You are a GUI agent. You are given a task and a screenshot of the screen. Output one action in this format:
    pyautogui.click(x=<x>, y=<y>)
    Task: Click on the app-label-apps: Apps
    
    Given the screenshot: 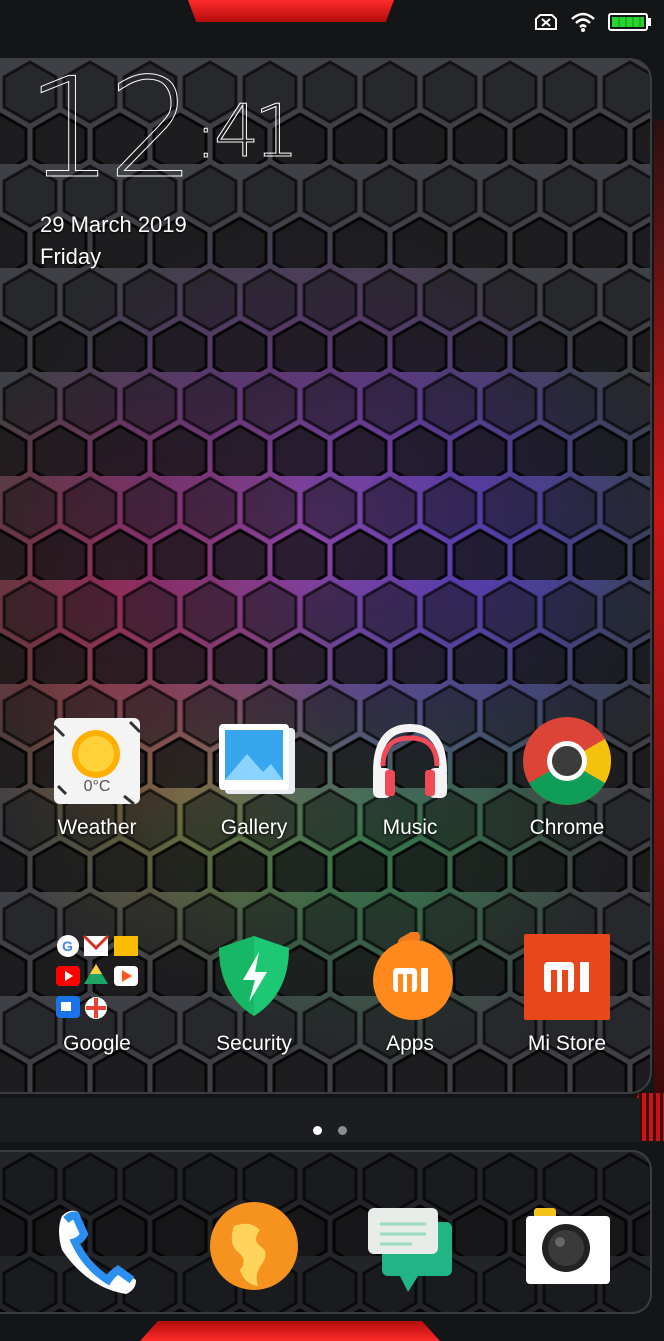 What is the action you would take?
    pyautogui.click(x=410, y=1043)
    